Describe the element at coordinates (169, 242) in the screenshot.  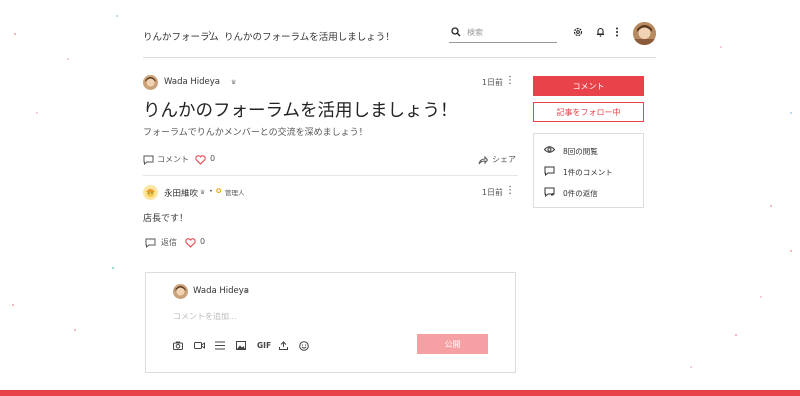
I see `reply-button: 返信` at that location.